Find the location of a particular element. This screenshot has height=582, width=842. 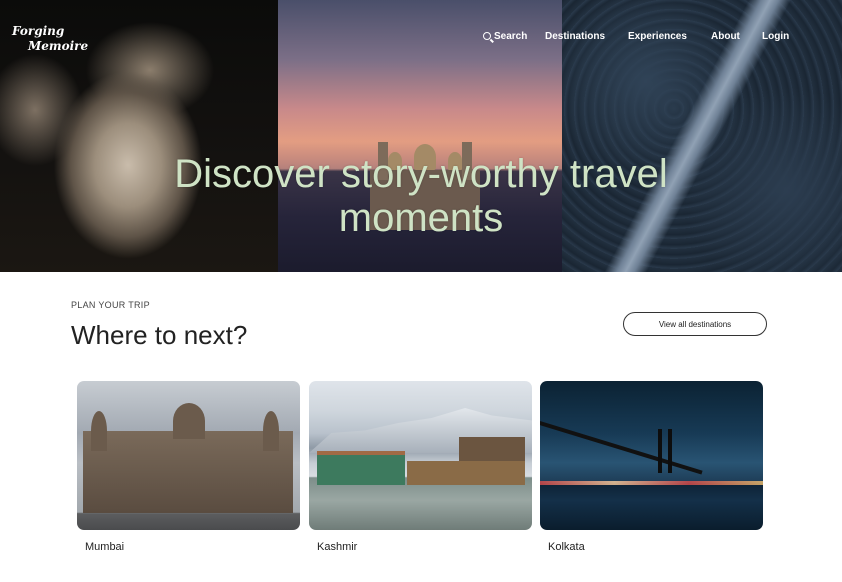

hero-title-line1: Discover story-worthy travel is located at coordinates (421, 174).